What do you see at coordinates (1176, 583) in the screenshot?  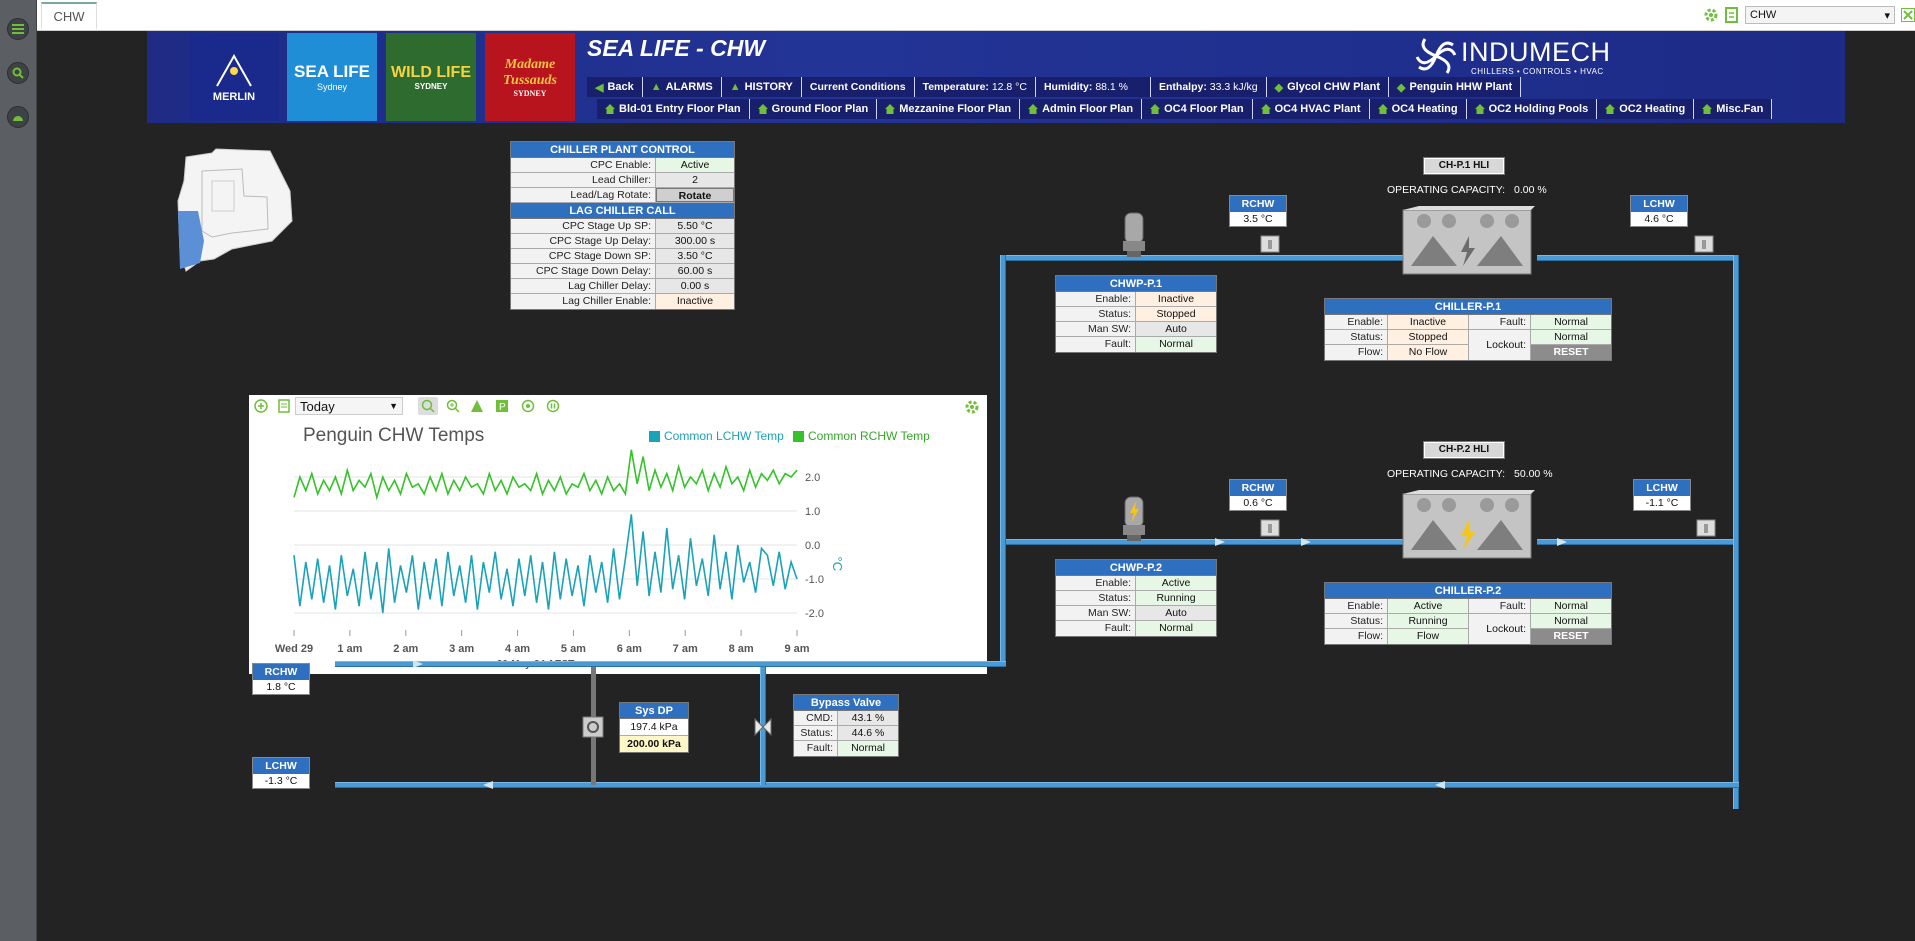 I see `chwp-p2-enable: Active` at bounding box center [1176, 583].